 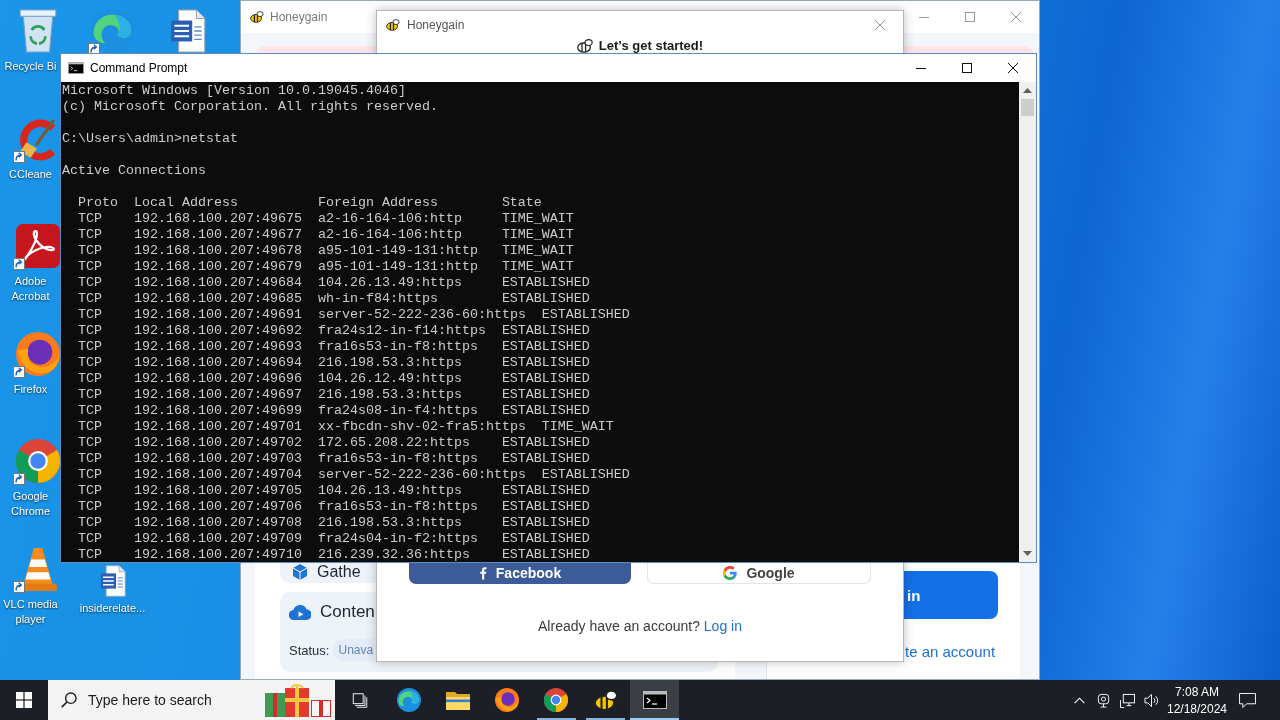 What do you see at coordinates (640, 626) in the screenshot?
I see `login-prompt: Already have an account? Log in` at bounding box center [640, 626].